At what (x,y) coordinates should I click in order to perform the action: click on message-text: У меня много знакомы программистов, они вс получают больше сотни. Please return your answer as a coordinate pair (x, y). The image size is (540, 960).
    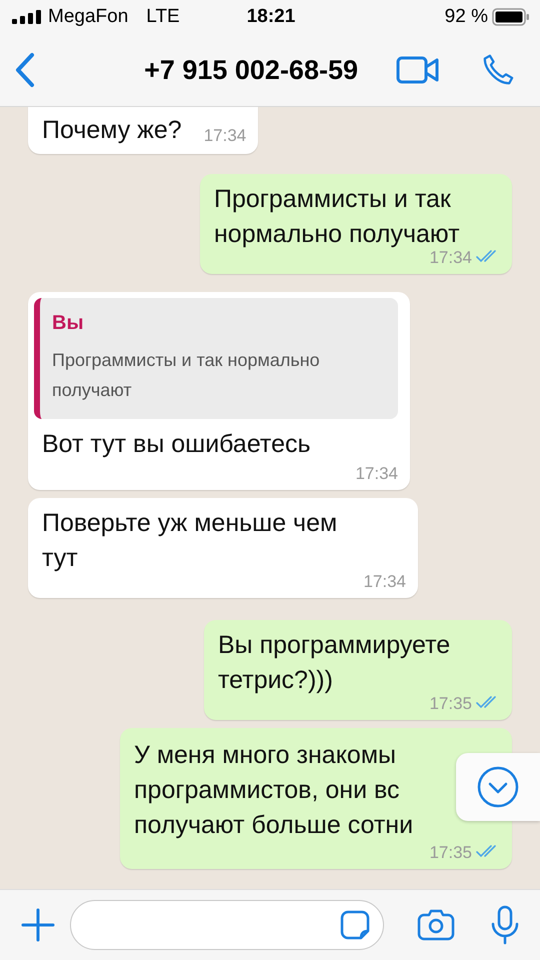
    Looking at the image, I should click on (274, 790).